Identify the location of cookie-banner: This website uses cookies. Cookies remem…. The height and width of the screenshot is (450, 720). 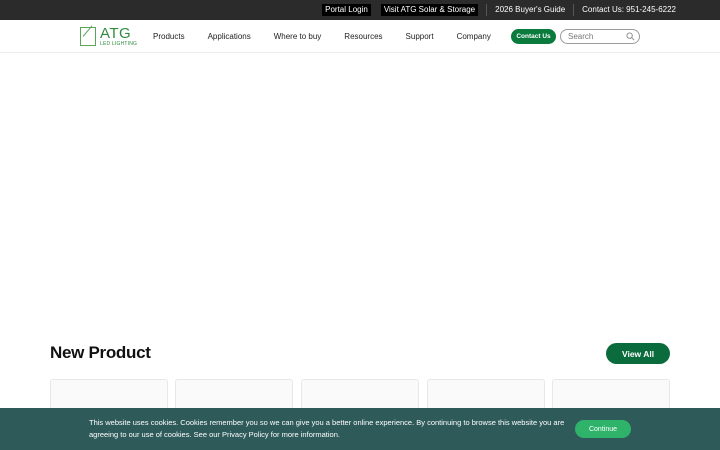
(360, 429).